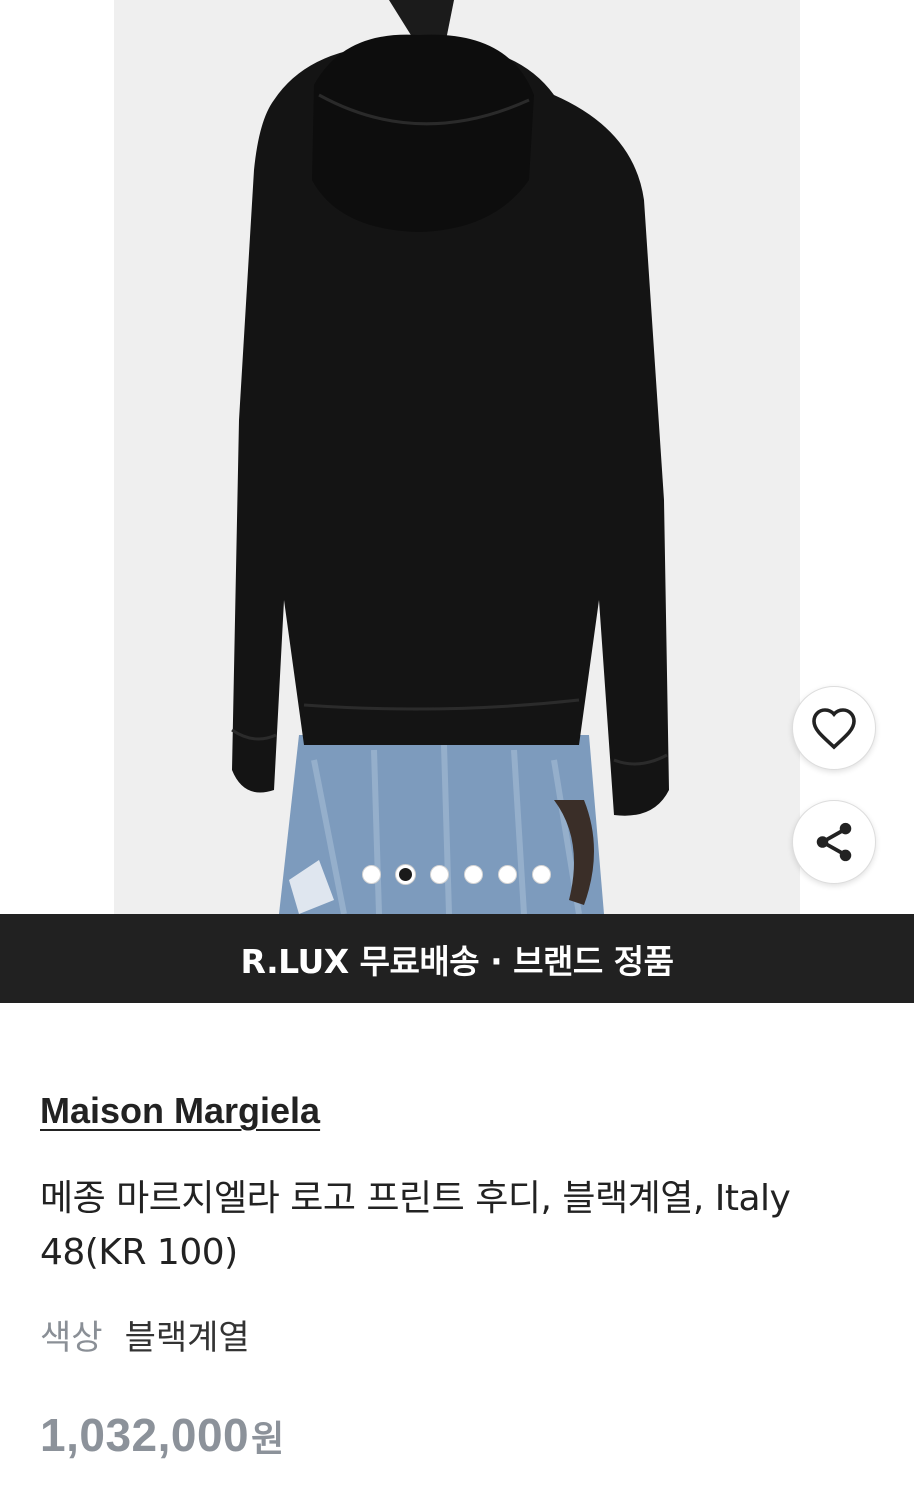 This screenshot has width=914, height=1500. Describe the element at coordinates (71, 1338) in the screenshot. I see `color-label: 색상` at that location.